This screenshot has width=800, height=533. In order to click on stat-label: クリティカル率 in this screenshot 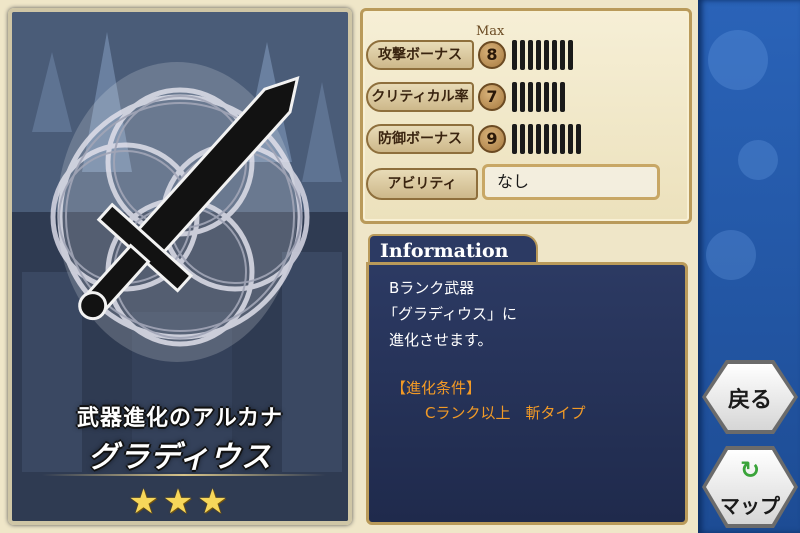, I will do `click(420, 97)`.